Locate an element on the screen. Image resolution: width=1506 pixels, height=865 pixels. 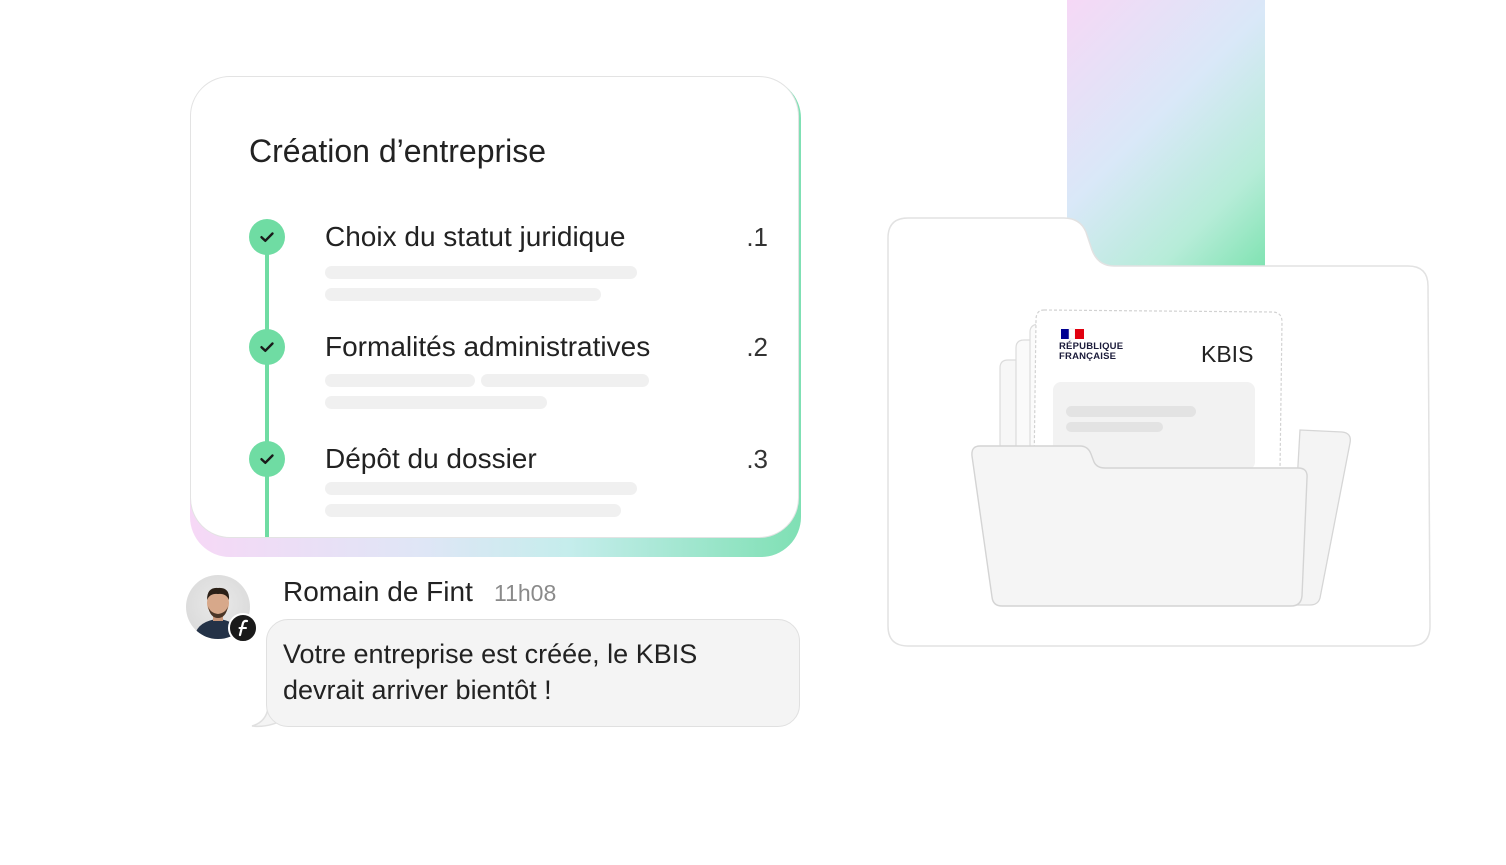
document-title: KBIS is located at coordinates (1227, 354).